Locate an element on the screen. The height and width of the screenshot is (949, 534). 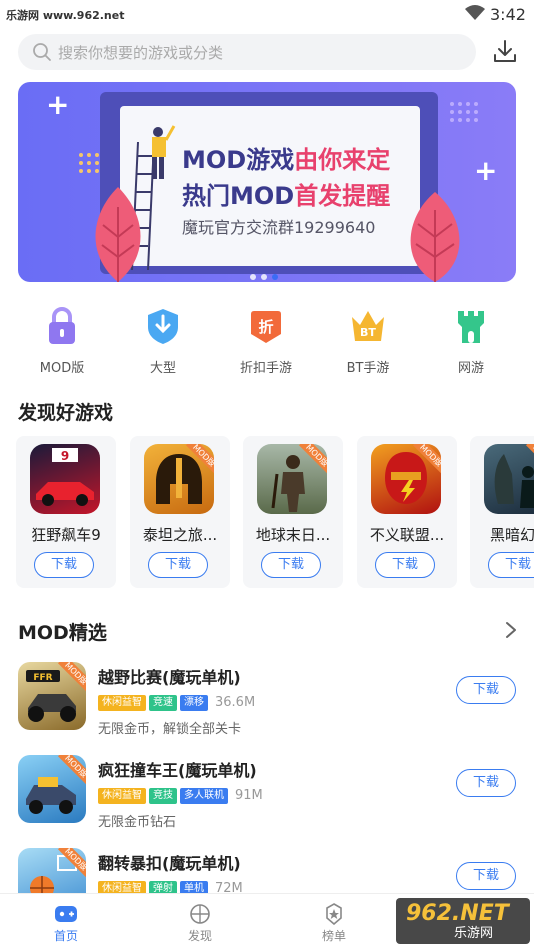
category-discount: 折 折扣手游 is located at coordinates (266, 340).